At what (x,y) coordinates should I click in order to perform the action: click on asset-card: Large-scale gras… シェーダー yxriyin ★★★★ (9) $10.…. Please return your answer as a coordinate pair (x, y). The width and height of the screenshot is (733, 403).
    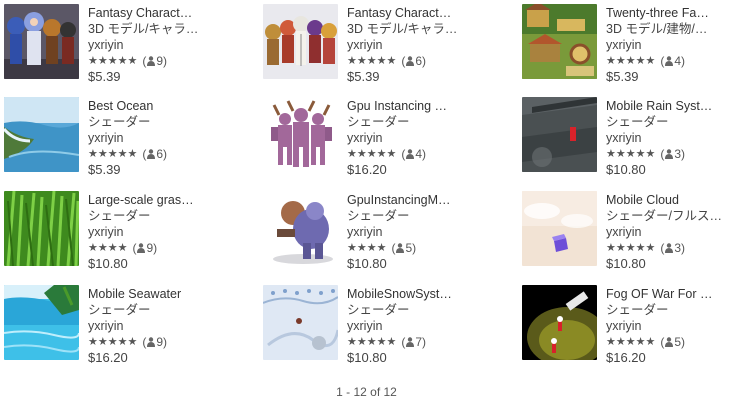
    Looking at the image, I should click on (121, 231).